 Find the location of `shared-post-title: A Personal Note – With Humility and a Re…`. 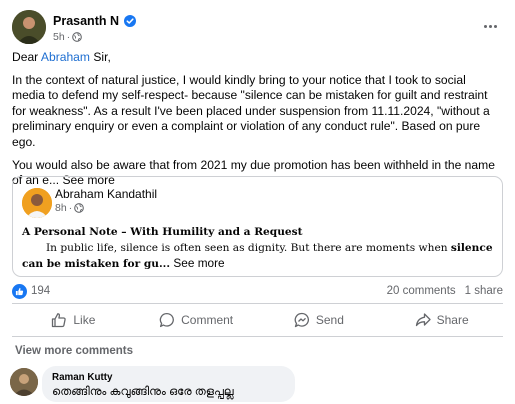

shared-post-title: A Personal Note – With Humility and a Re… is located at coordinates (162, 232).